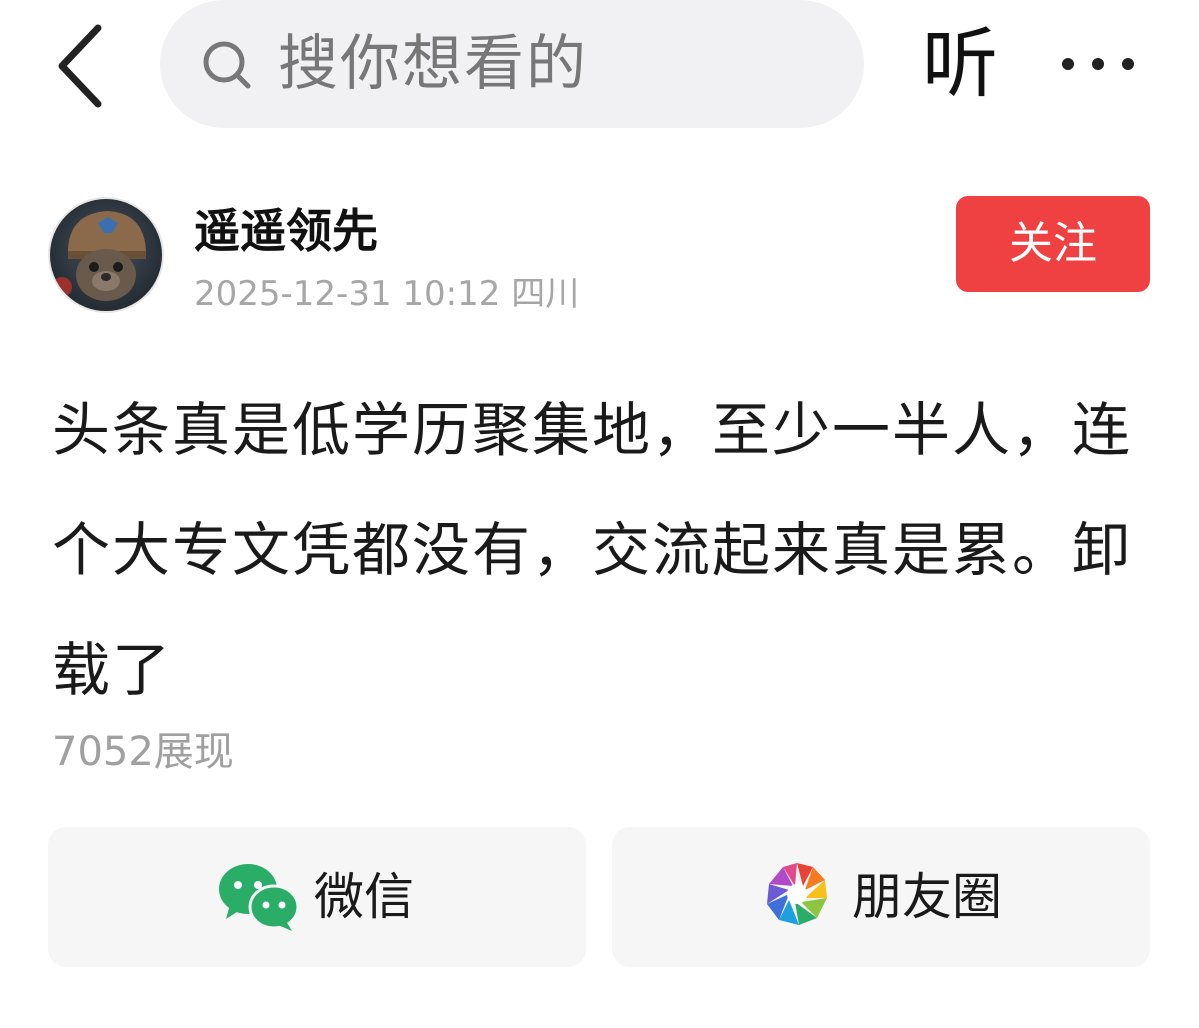 The image size is (1199, 1028). What do you see at coordinates (960, 64) in the screenshot?
I see `listen-button: 听` at bounding box center [960, 64].